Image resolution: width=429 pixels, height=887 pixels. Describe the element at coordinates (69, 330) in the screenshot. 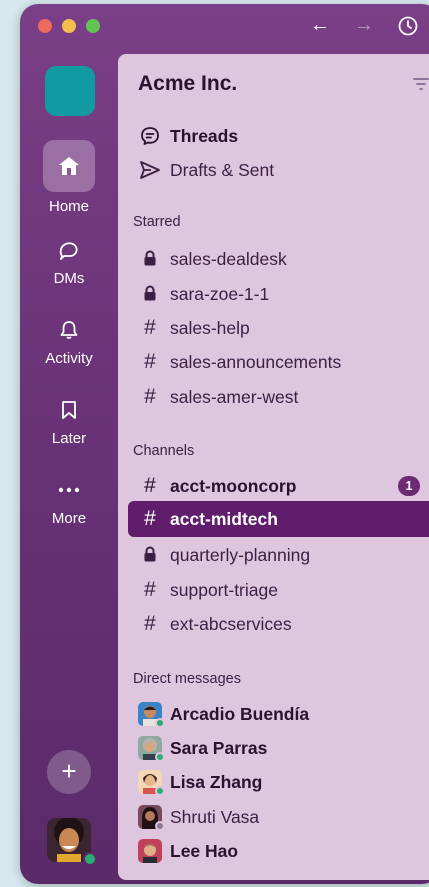

I see `bell-icon` at that location.